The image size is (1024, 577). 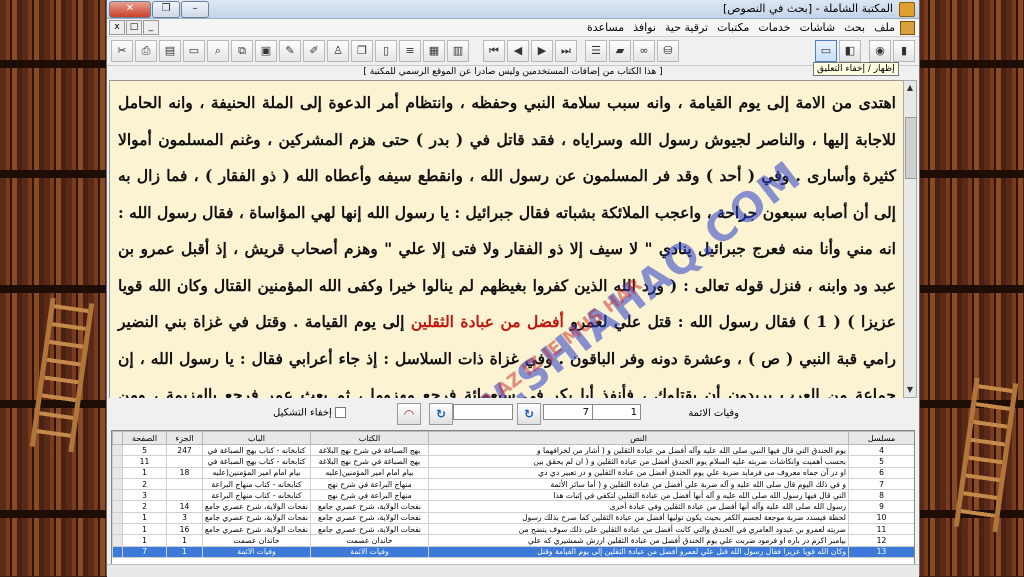 What do you see at coordinates (314, 51) in the screenshot?
I see `pencil-icon: ✐` at bounding box center [314, 51].